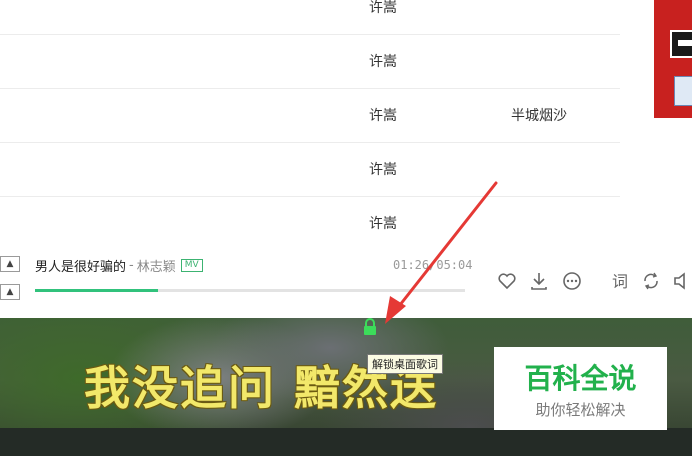 The width and height of the screenshot is (692, 456). What do you see at coordinates (96, 290) in the screenshot?
I see `progress-fill` at bounding box center [96, 290].